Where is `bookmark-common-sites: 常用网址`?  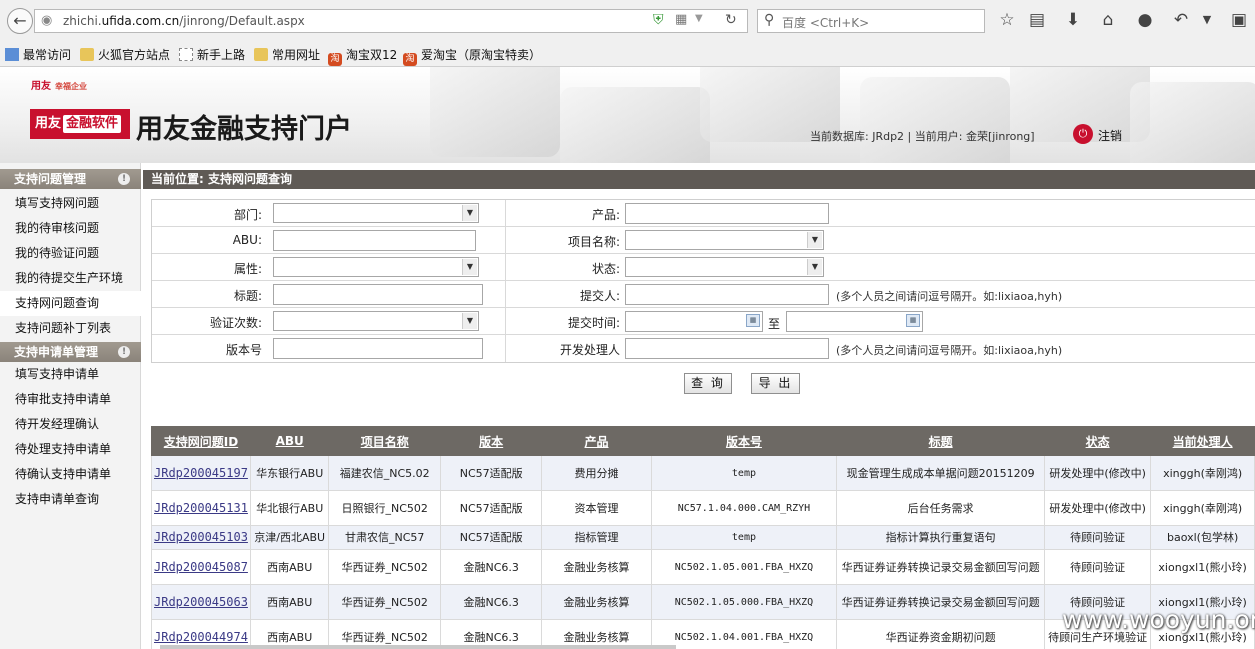 bookmark-common-sites: 常用网址 is located at coordinates (287, 54).